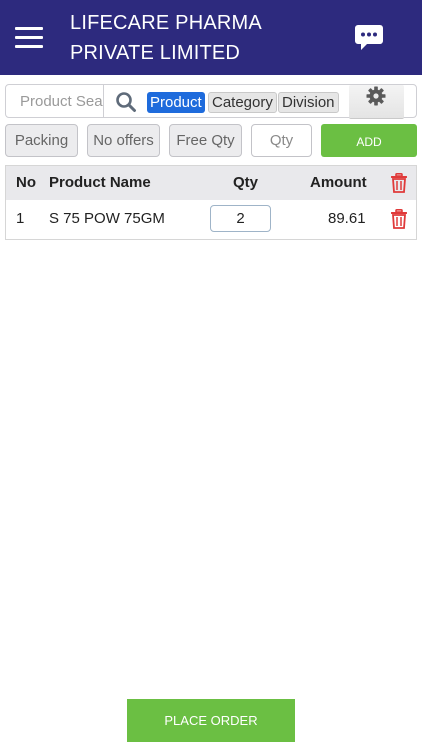 The image size is (422, 750). Describe the element at coordinates (100, 182) in the screenshot. I see `column-product-name: Product Name` at that location.